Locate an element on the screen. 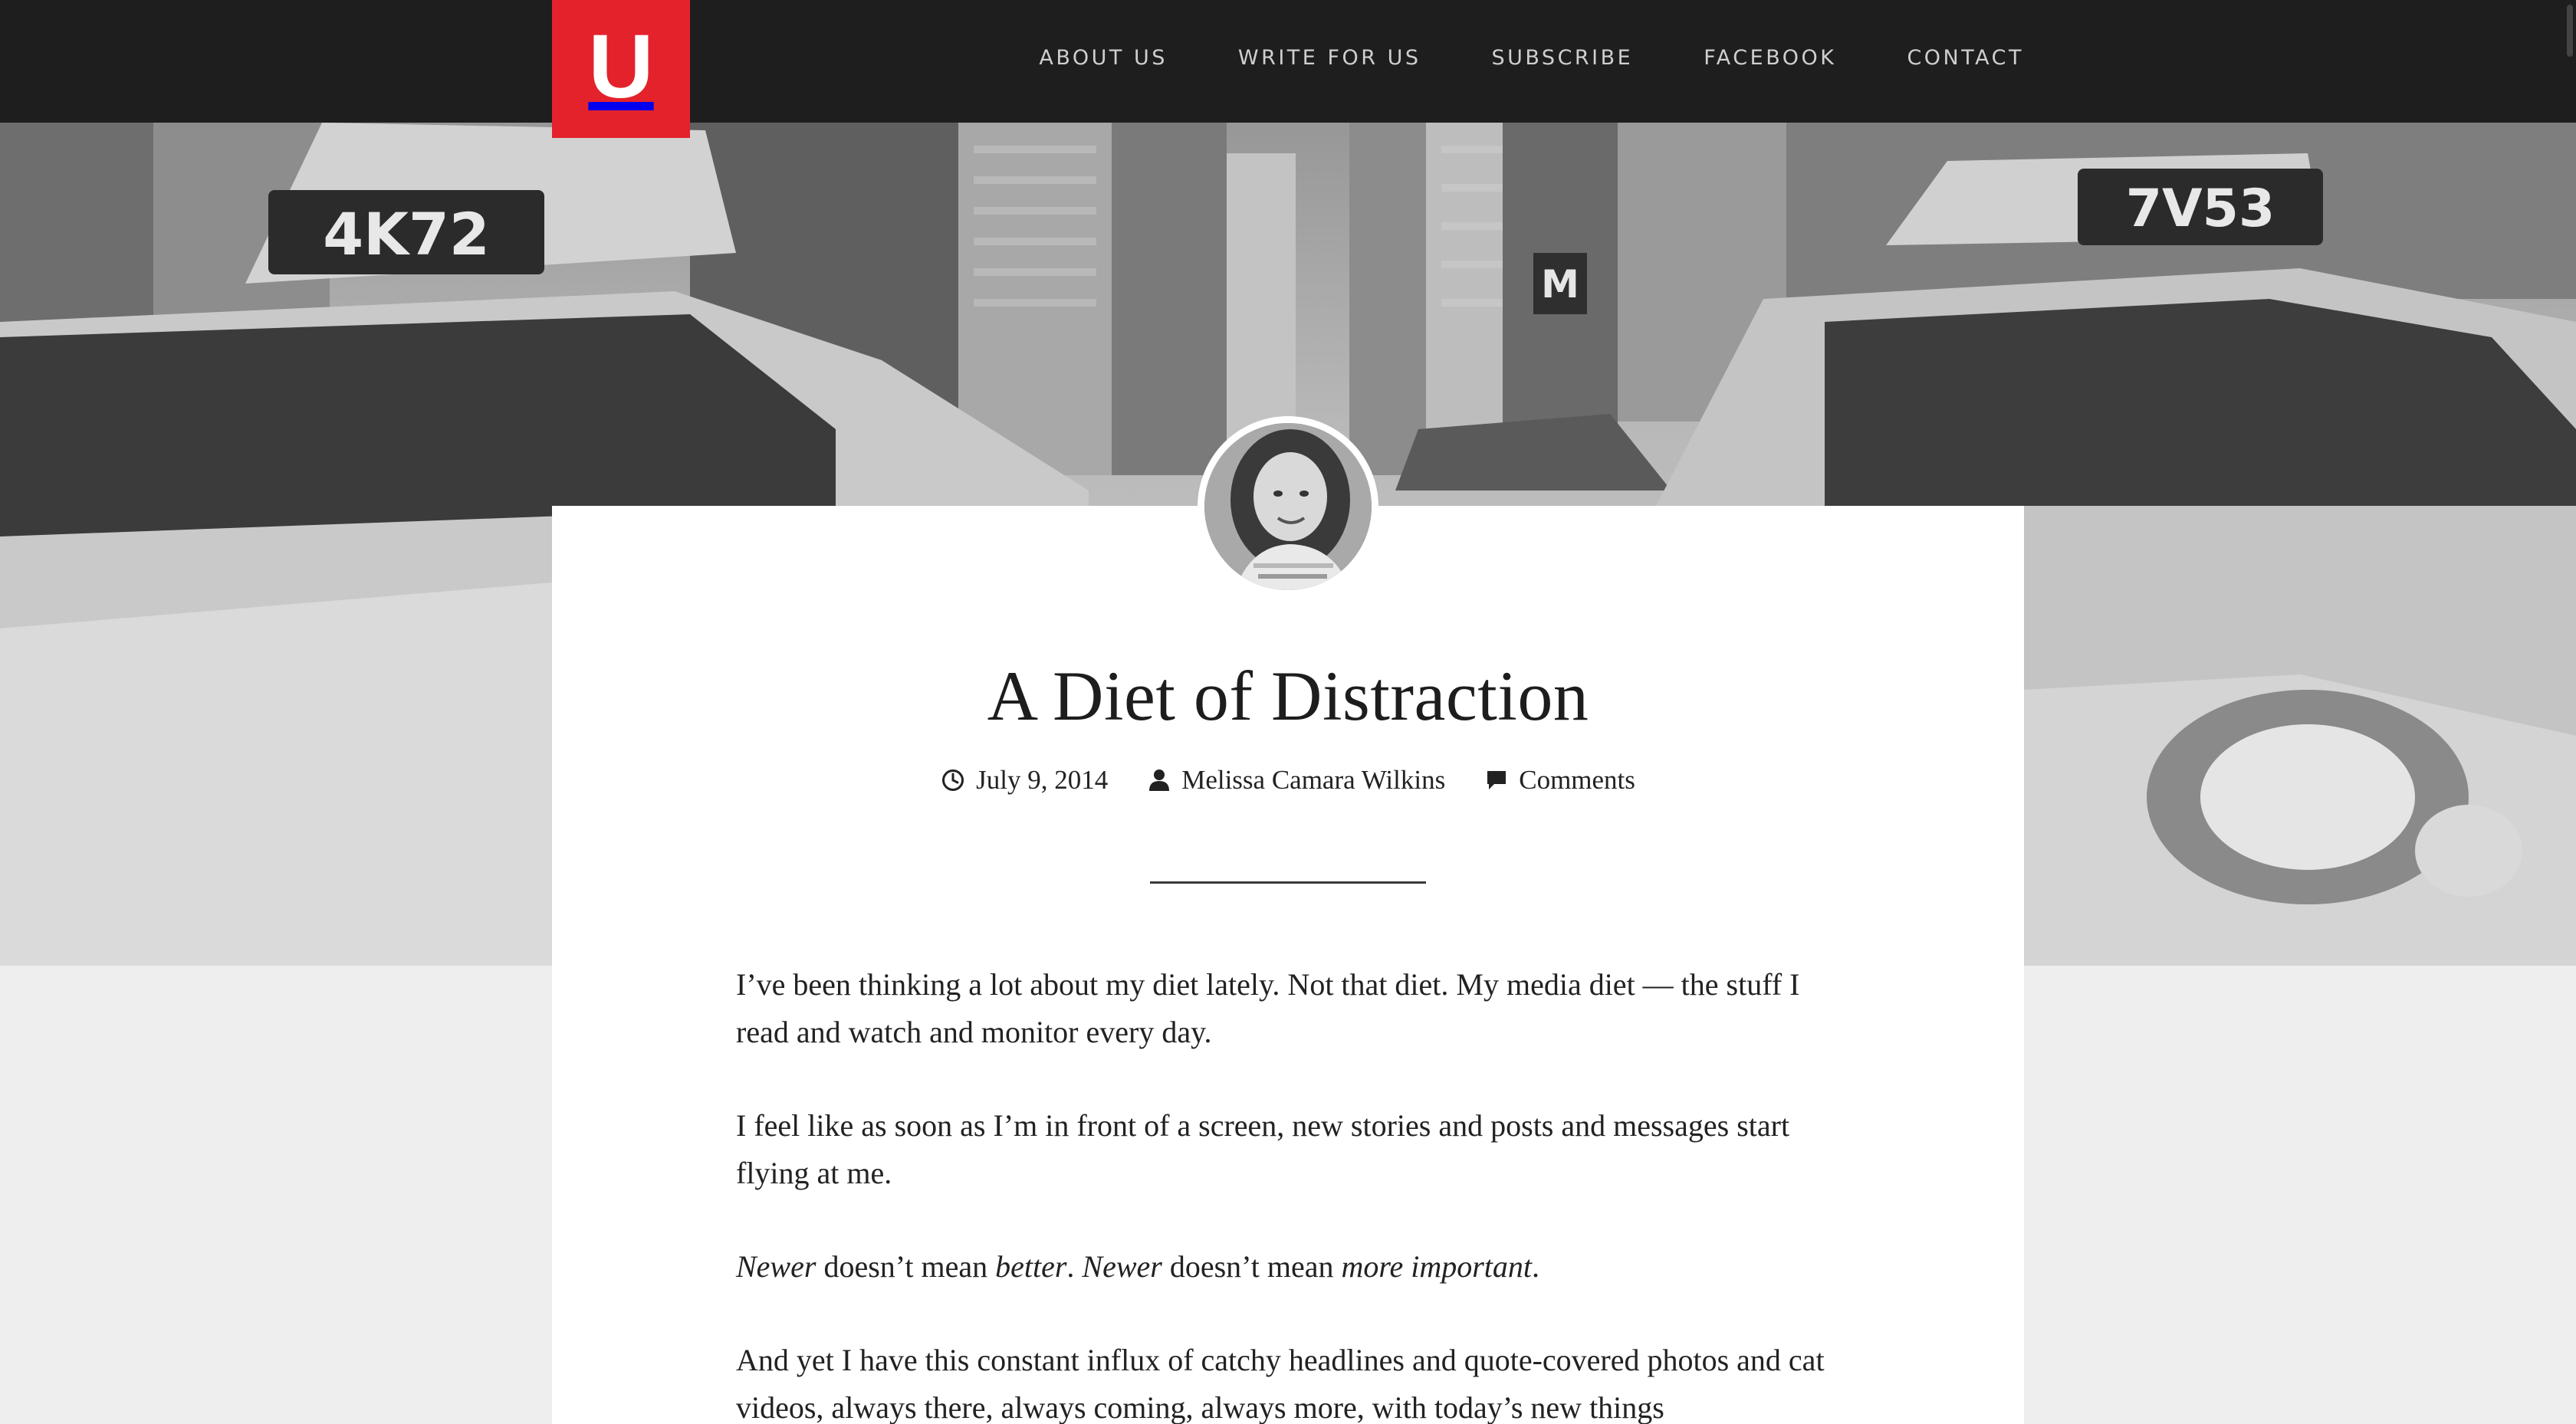  nav-about-us: ABOUT US is located at coordinates (1103, 58).